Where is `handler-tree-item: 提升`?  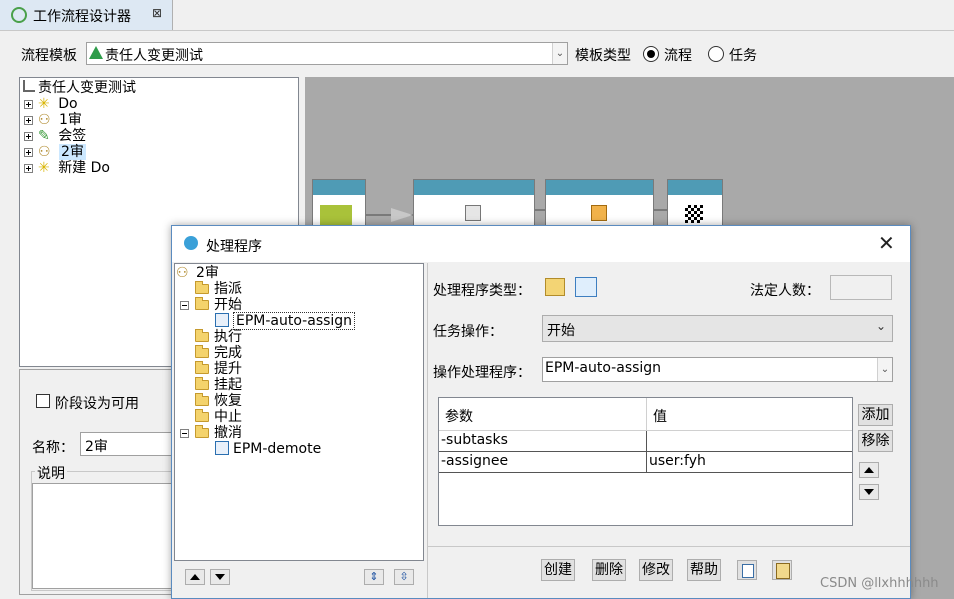
handler-tree-item: 提升 is located at coordinates (218, 369).